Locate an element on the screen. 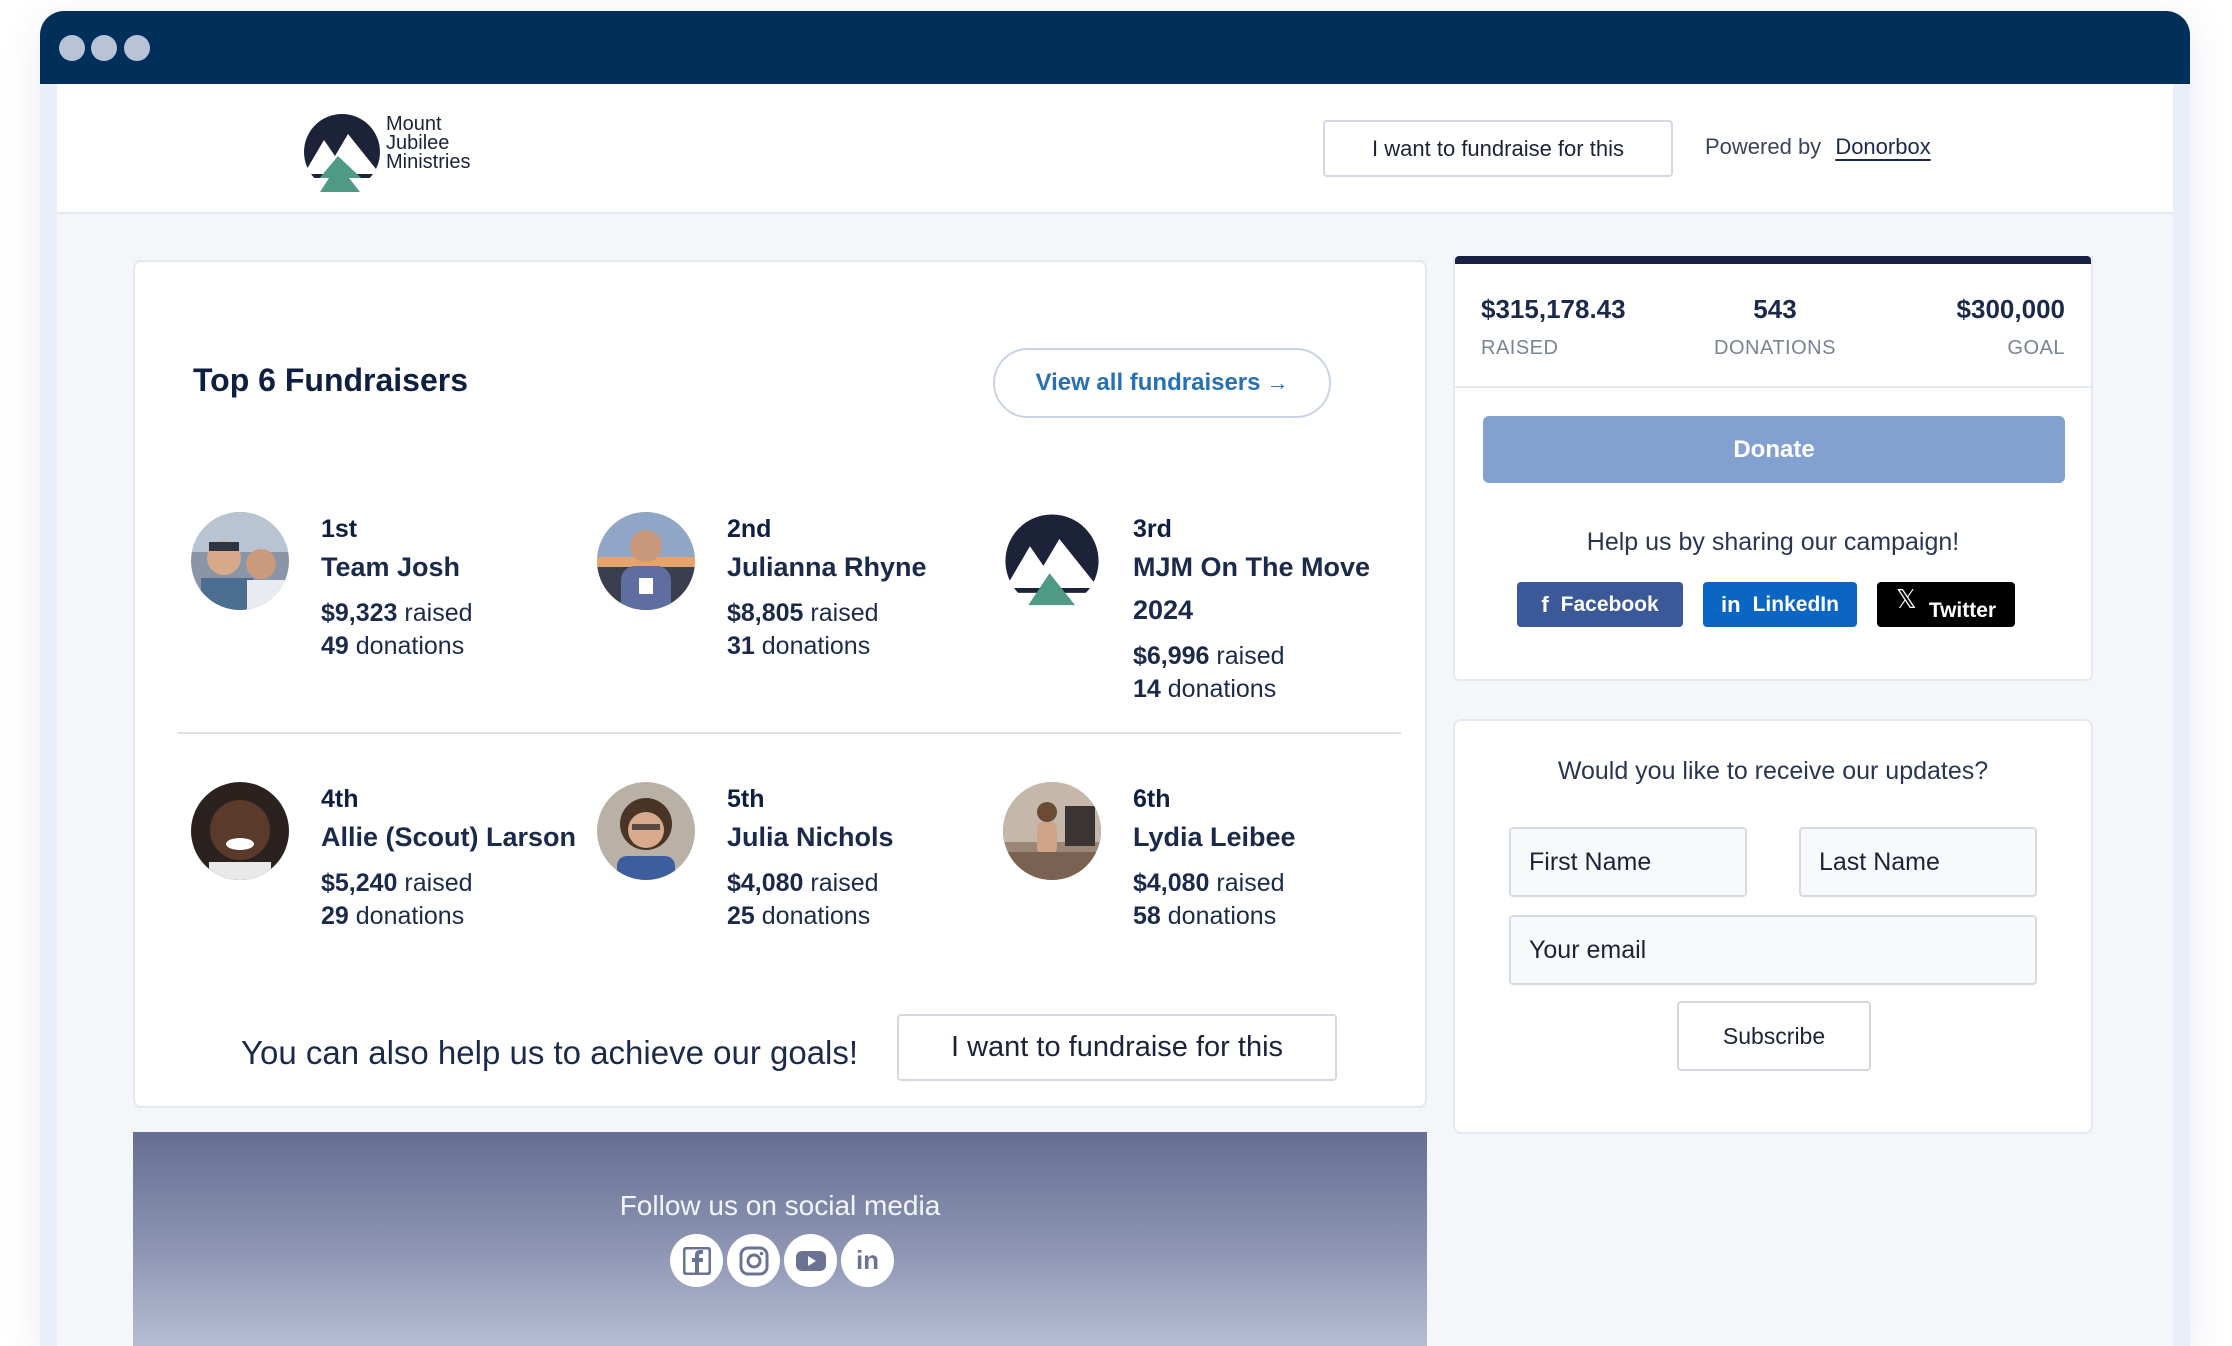 This screenshot has width=2232, height=1346. twitter-share-button: 𝕏 Twitter is located at coordinates (1946, 604).